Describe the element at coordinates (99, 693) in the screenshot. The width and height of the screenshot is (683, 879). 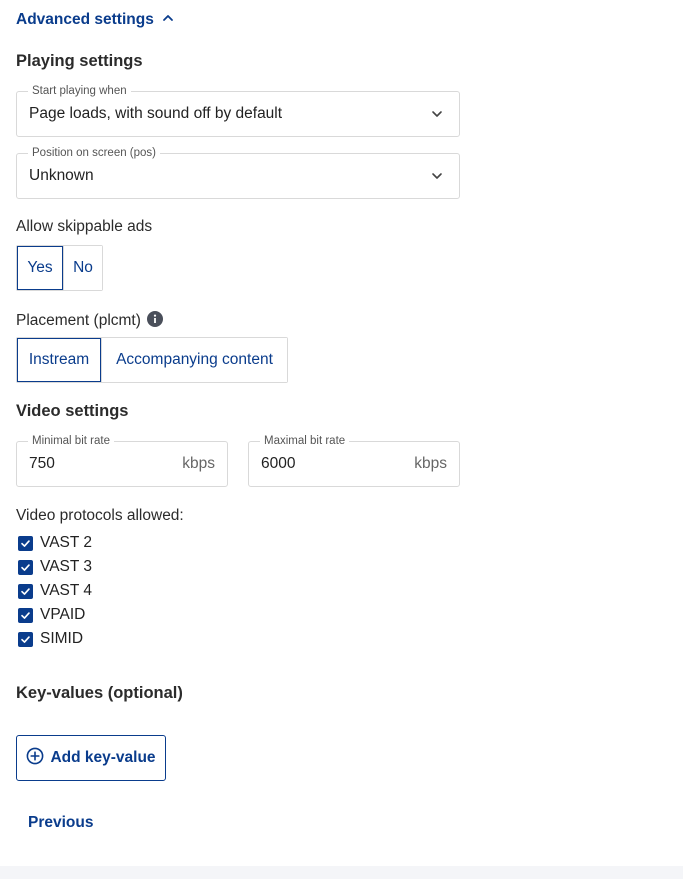
I see `key-values-heading: Key-values (optional)` at that location.